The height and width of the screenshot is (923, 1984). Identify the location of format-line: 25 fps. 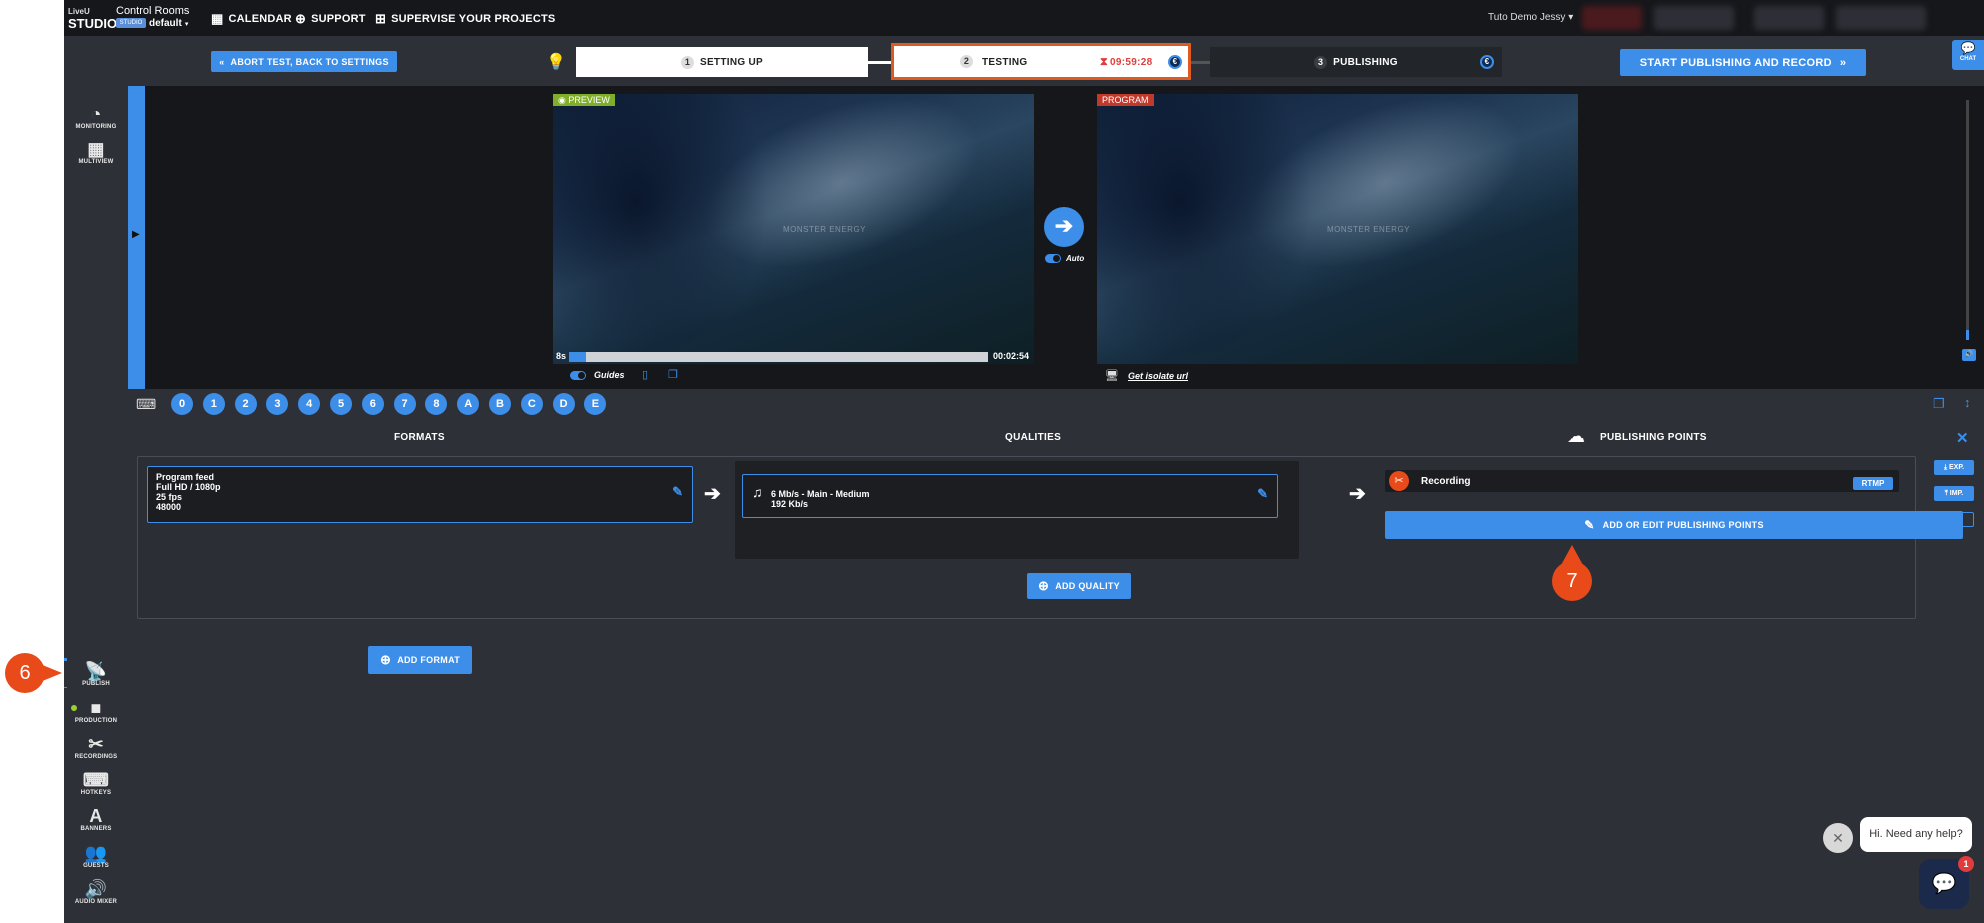
(169, 497).